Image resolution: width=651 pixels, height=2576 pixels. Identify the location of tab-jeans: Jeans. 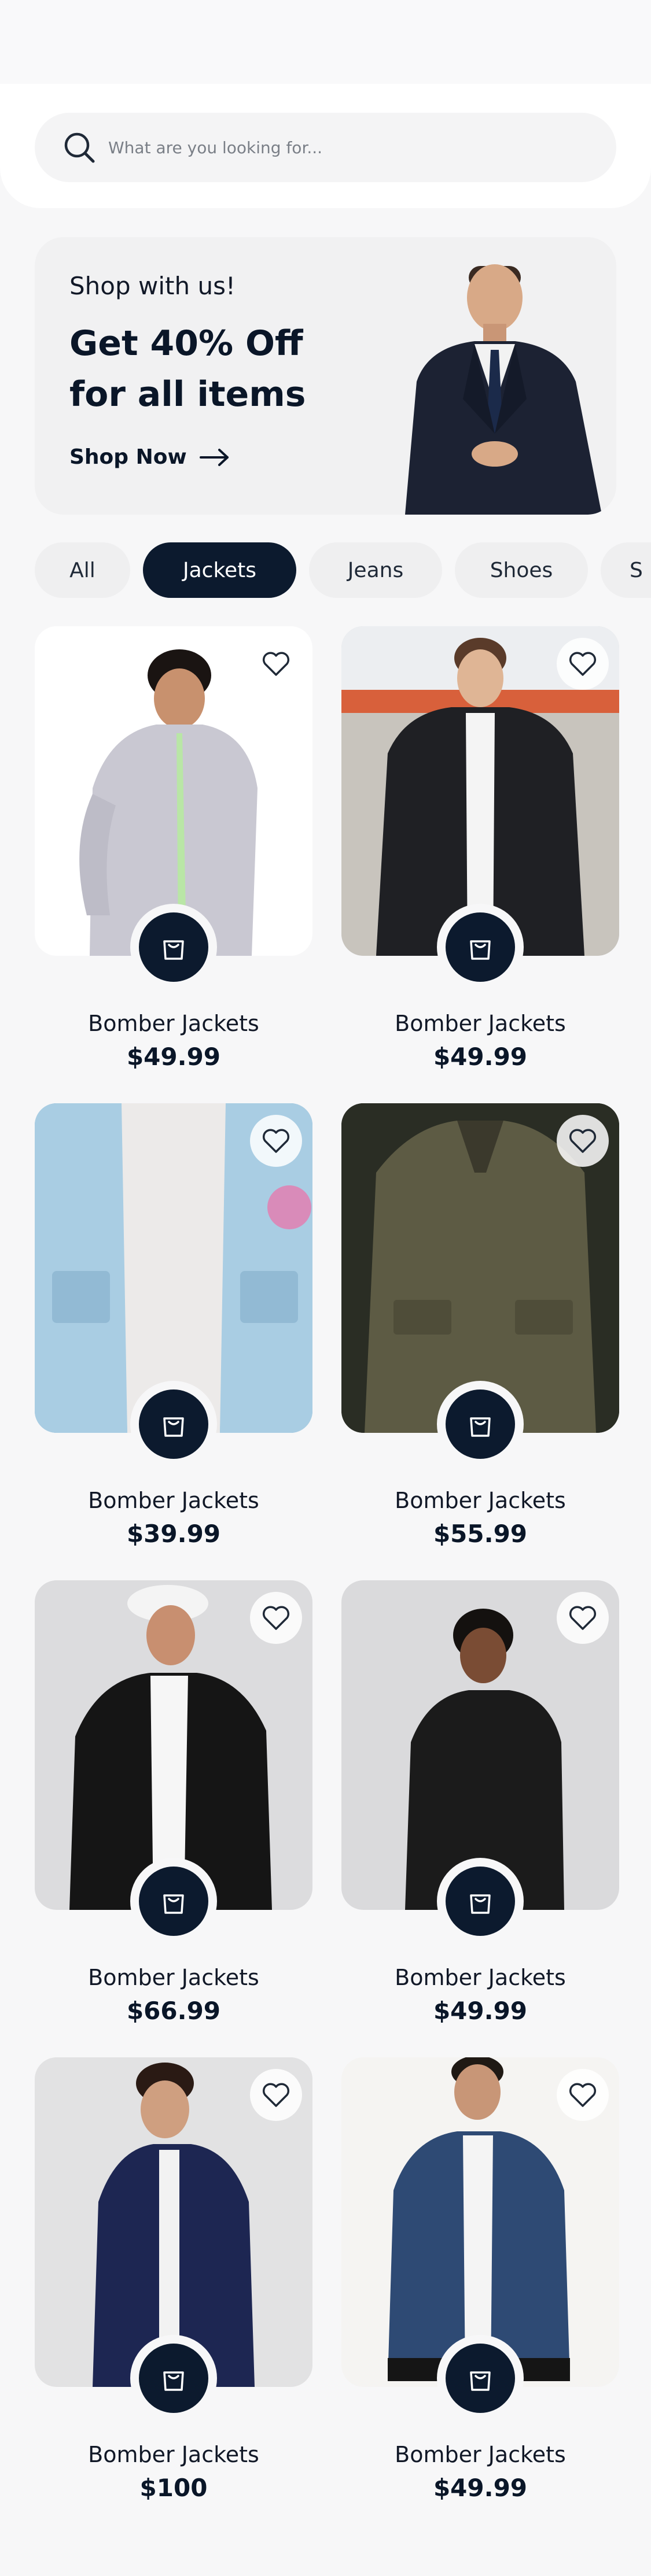
(375, 570).